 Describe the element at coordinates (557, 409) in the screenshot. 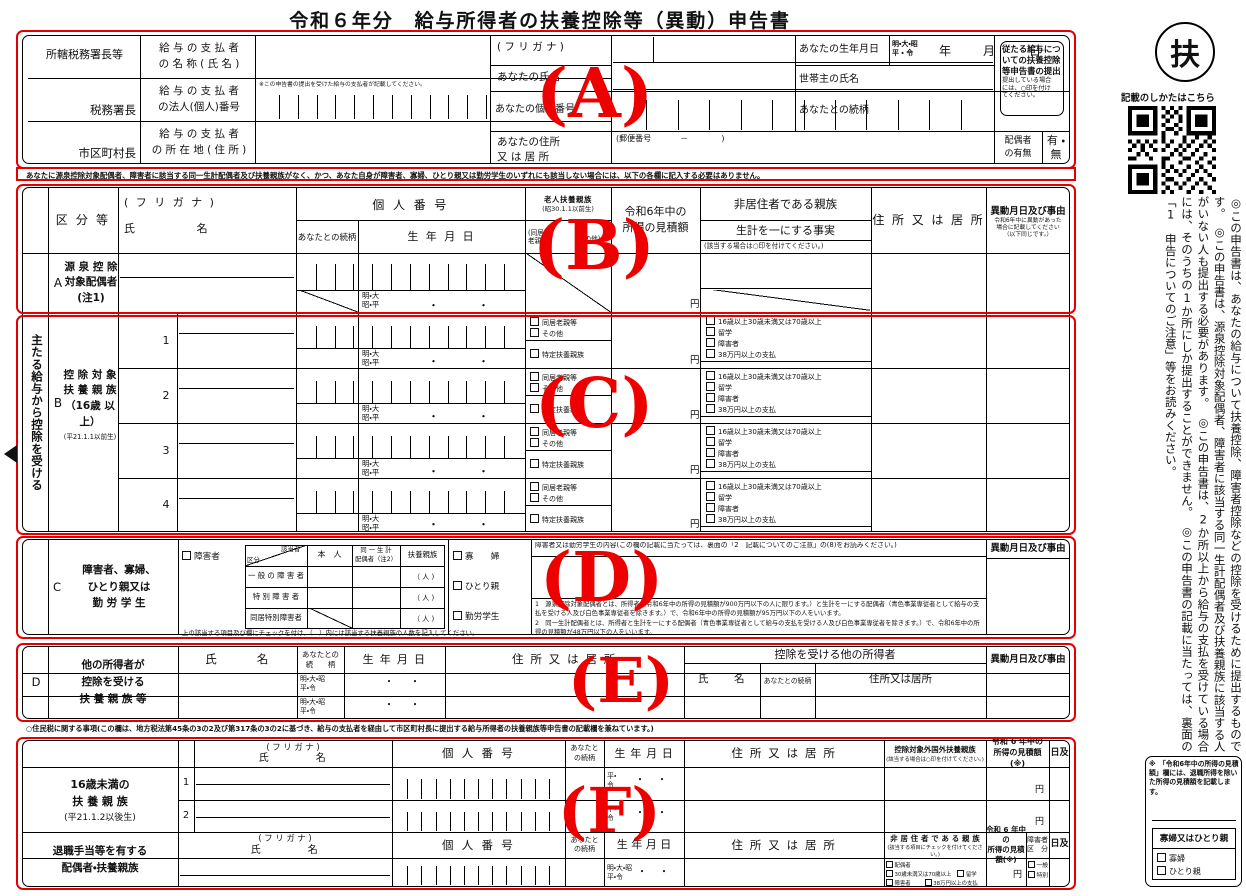

I see `check-tokutei-2: 特定扶養親族` at that location.